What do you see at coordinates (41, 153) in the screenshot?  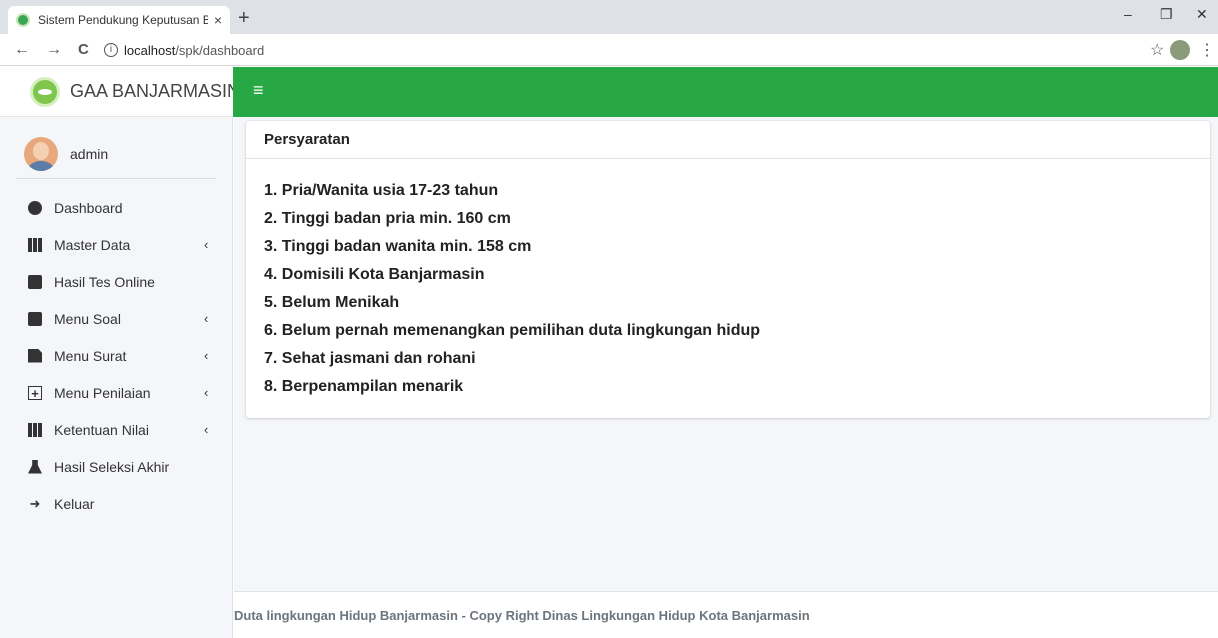 I see `user-avatar` at bounding box center [41, 153].